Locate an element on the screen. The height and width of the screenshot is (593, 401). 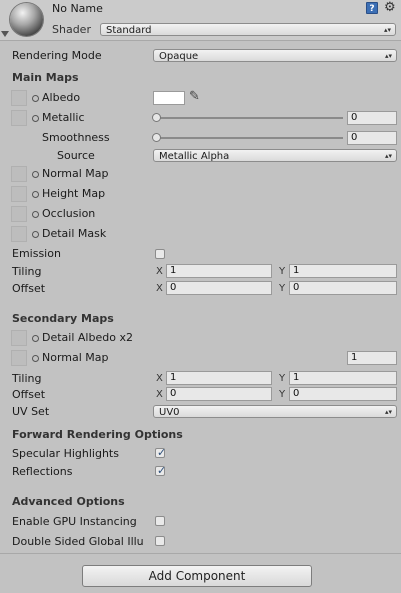
gpu-instancing-checkbox is located at coordinates (160, 521).